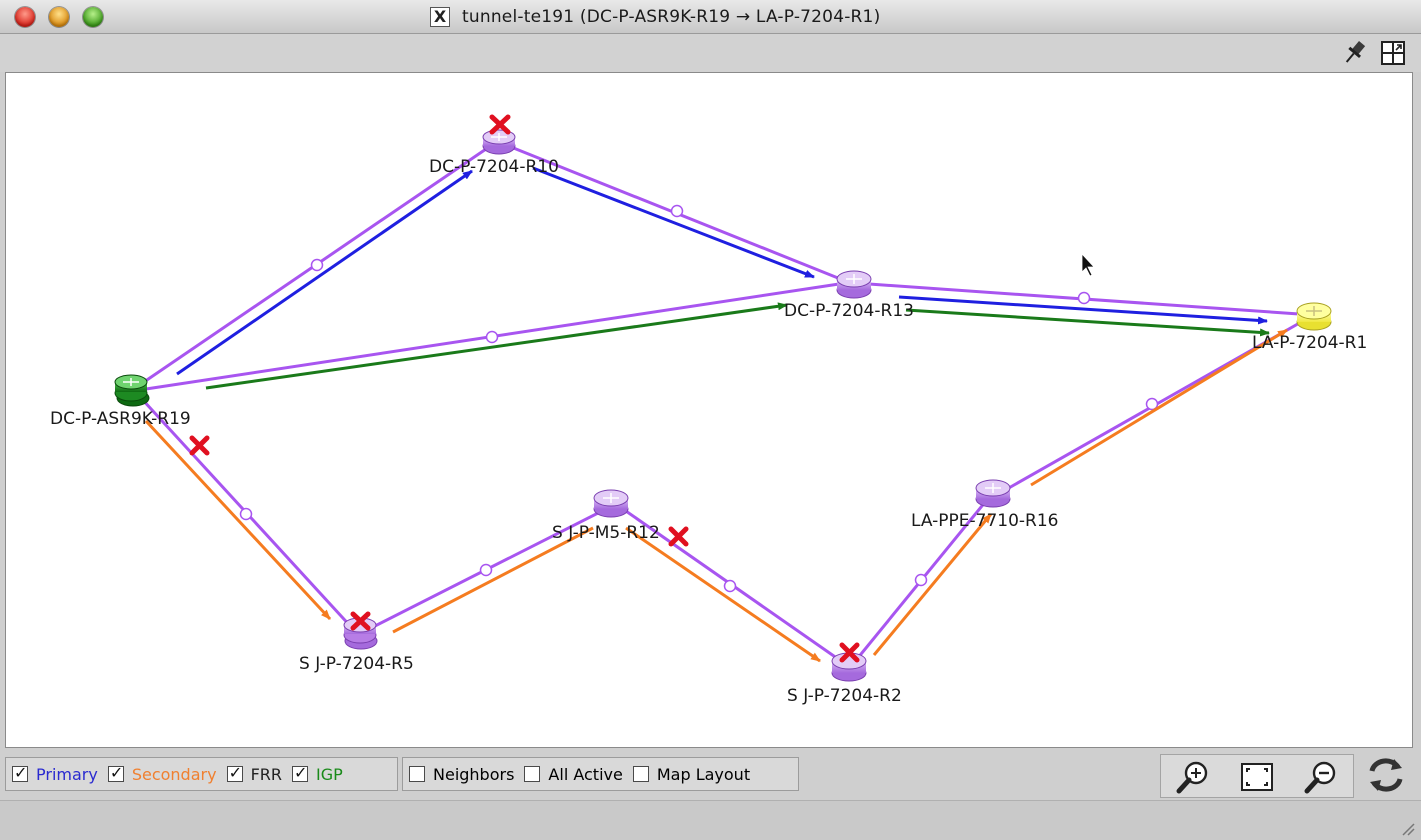  Describe the element at coordinates (1386, 775) in the screenshot. I see `refresh-icon` at that location.